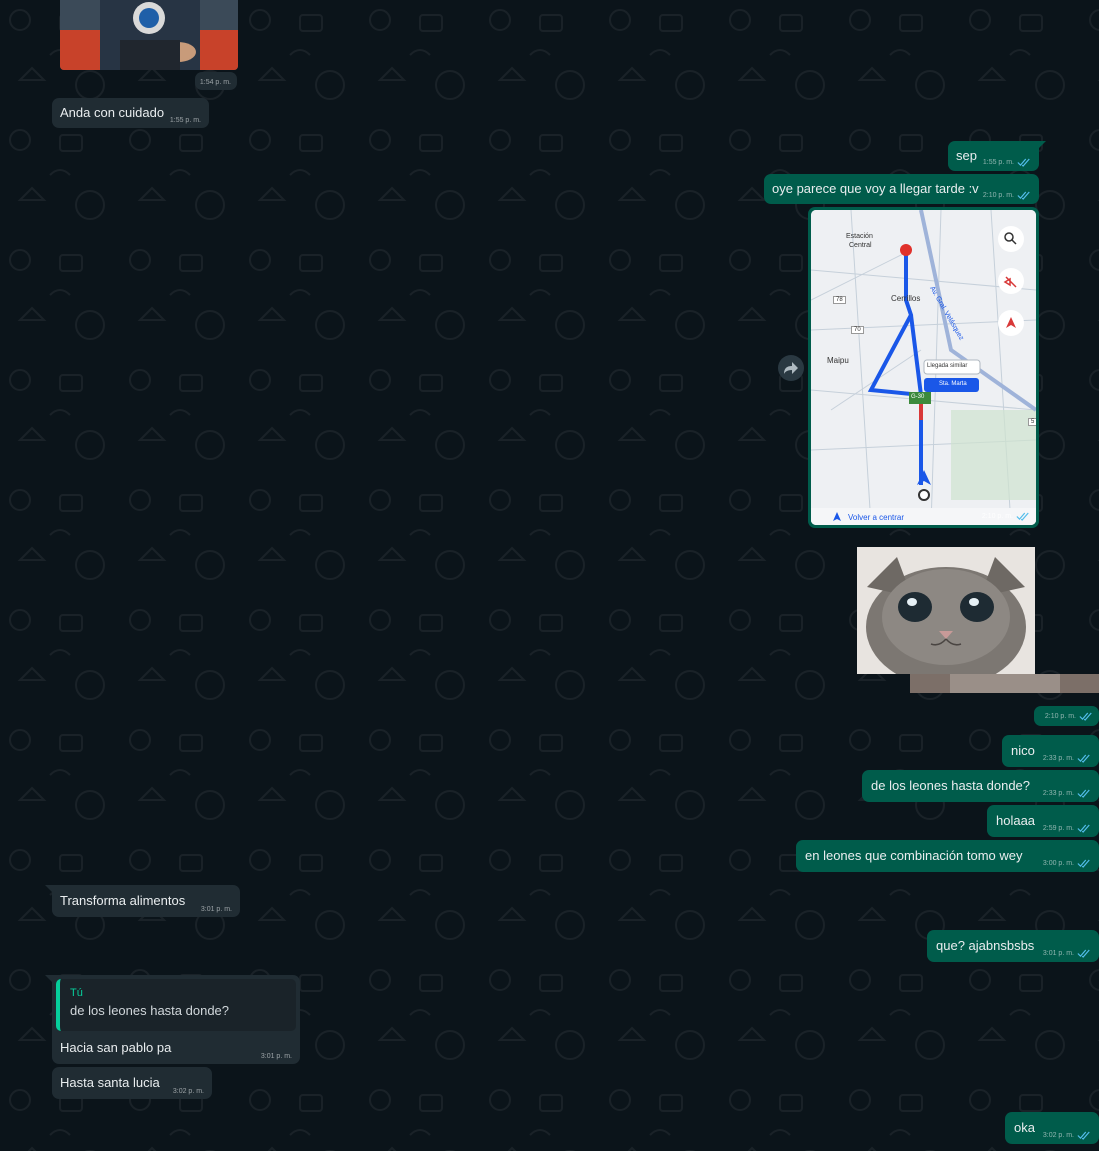  What do you see at coordinates (985, 945) in the screenshot?
I see `message-text: que? ajabnsbsbs` at bounding box center [985, 945].